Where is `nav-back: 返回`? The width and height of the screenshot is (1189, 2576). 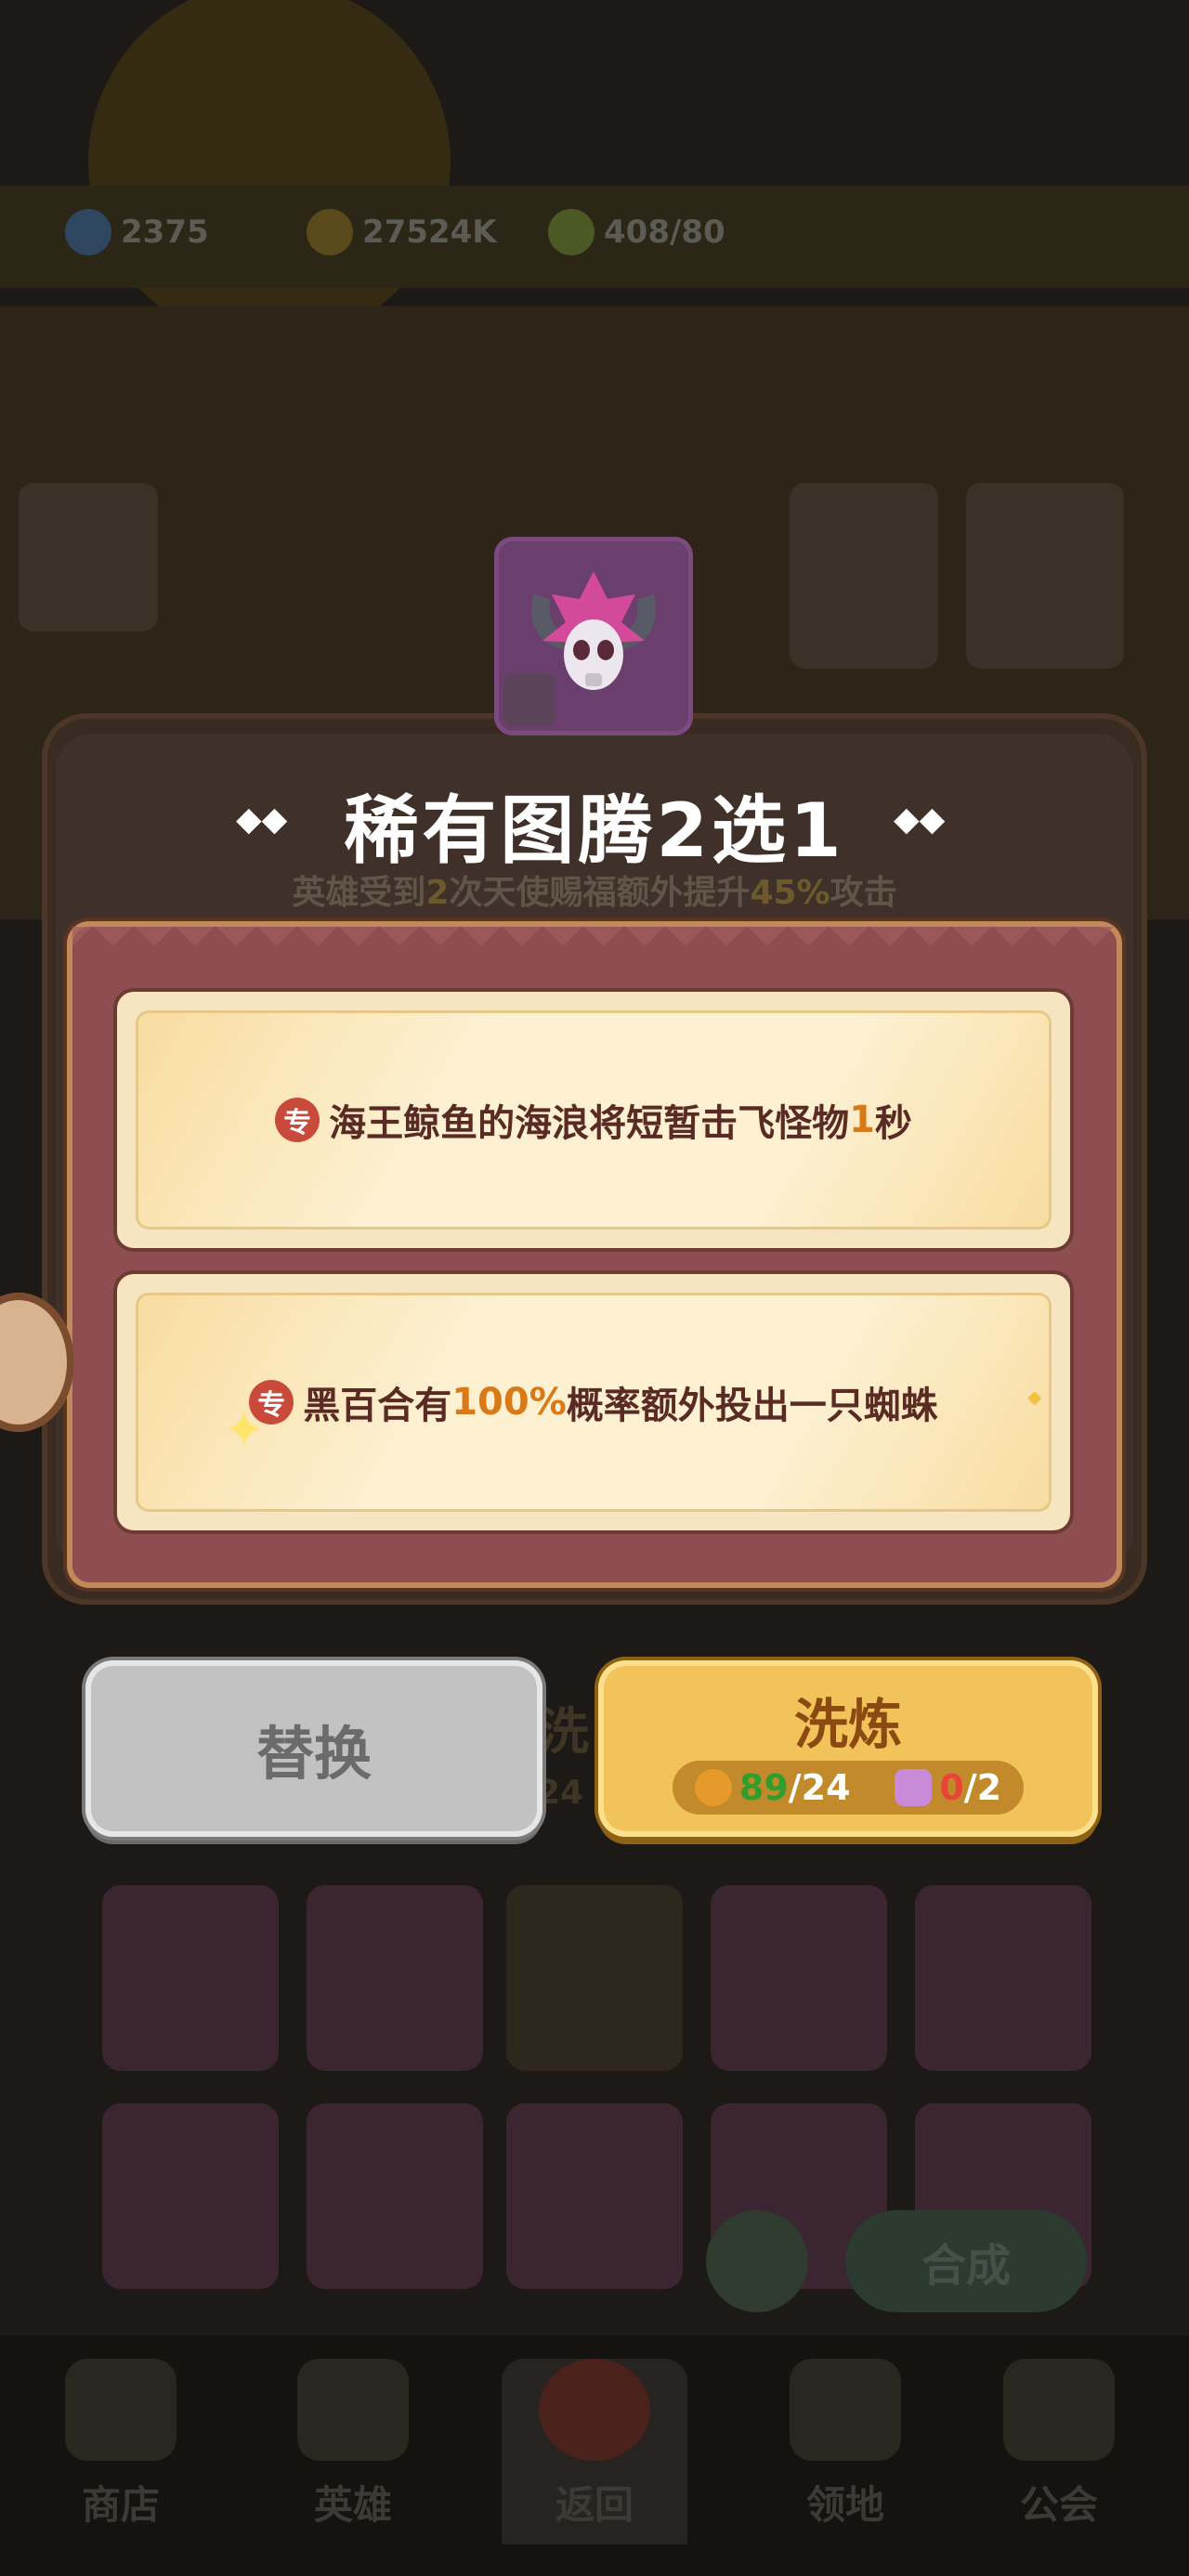
nav-back: 返回 is located at coordinates (594, 2451).